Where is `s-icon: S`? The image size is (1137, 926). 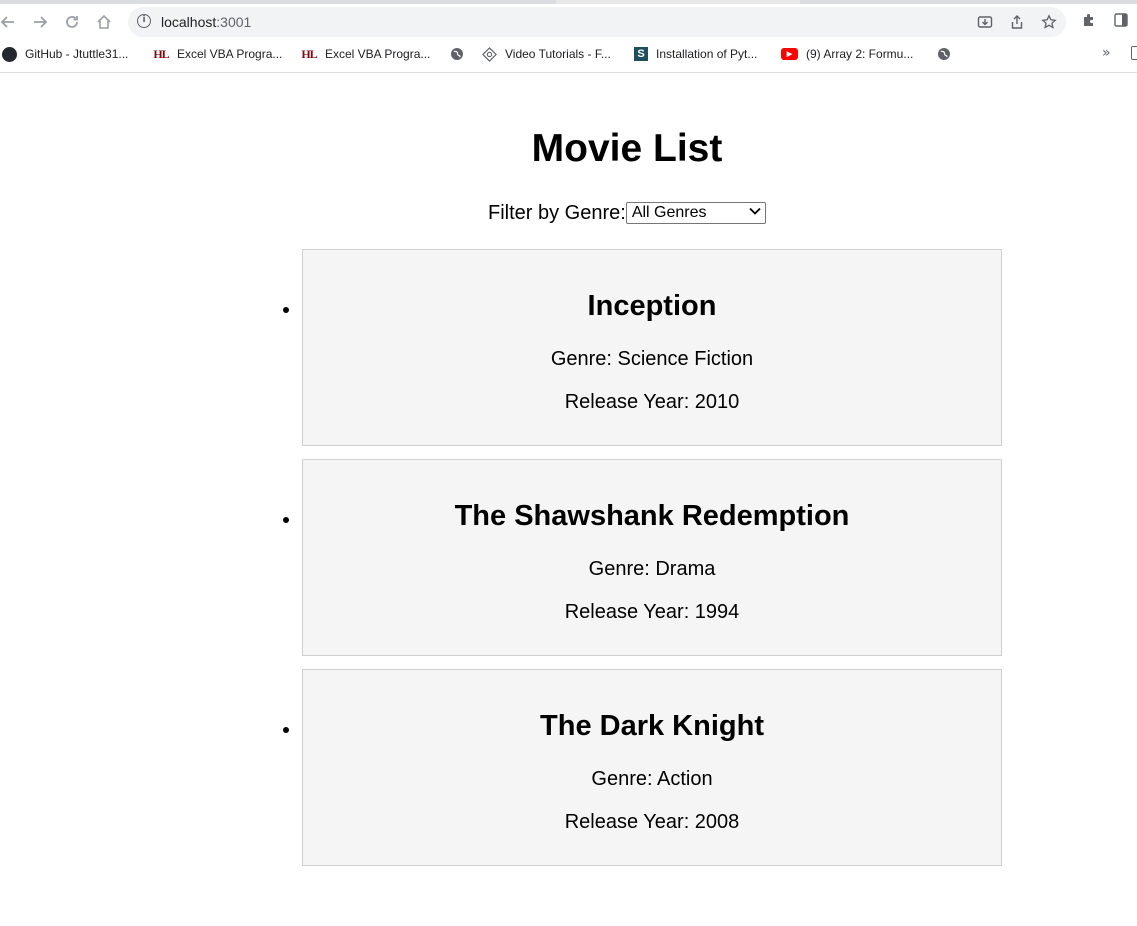
s-icon: S is located at coordinates (641, 54).